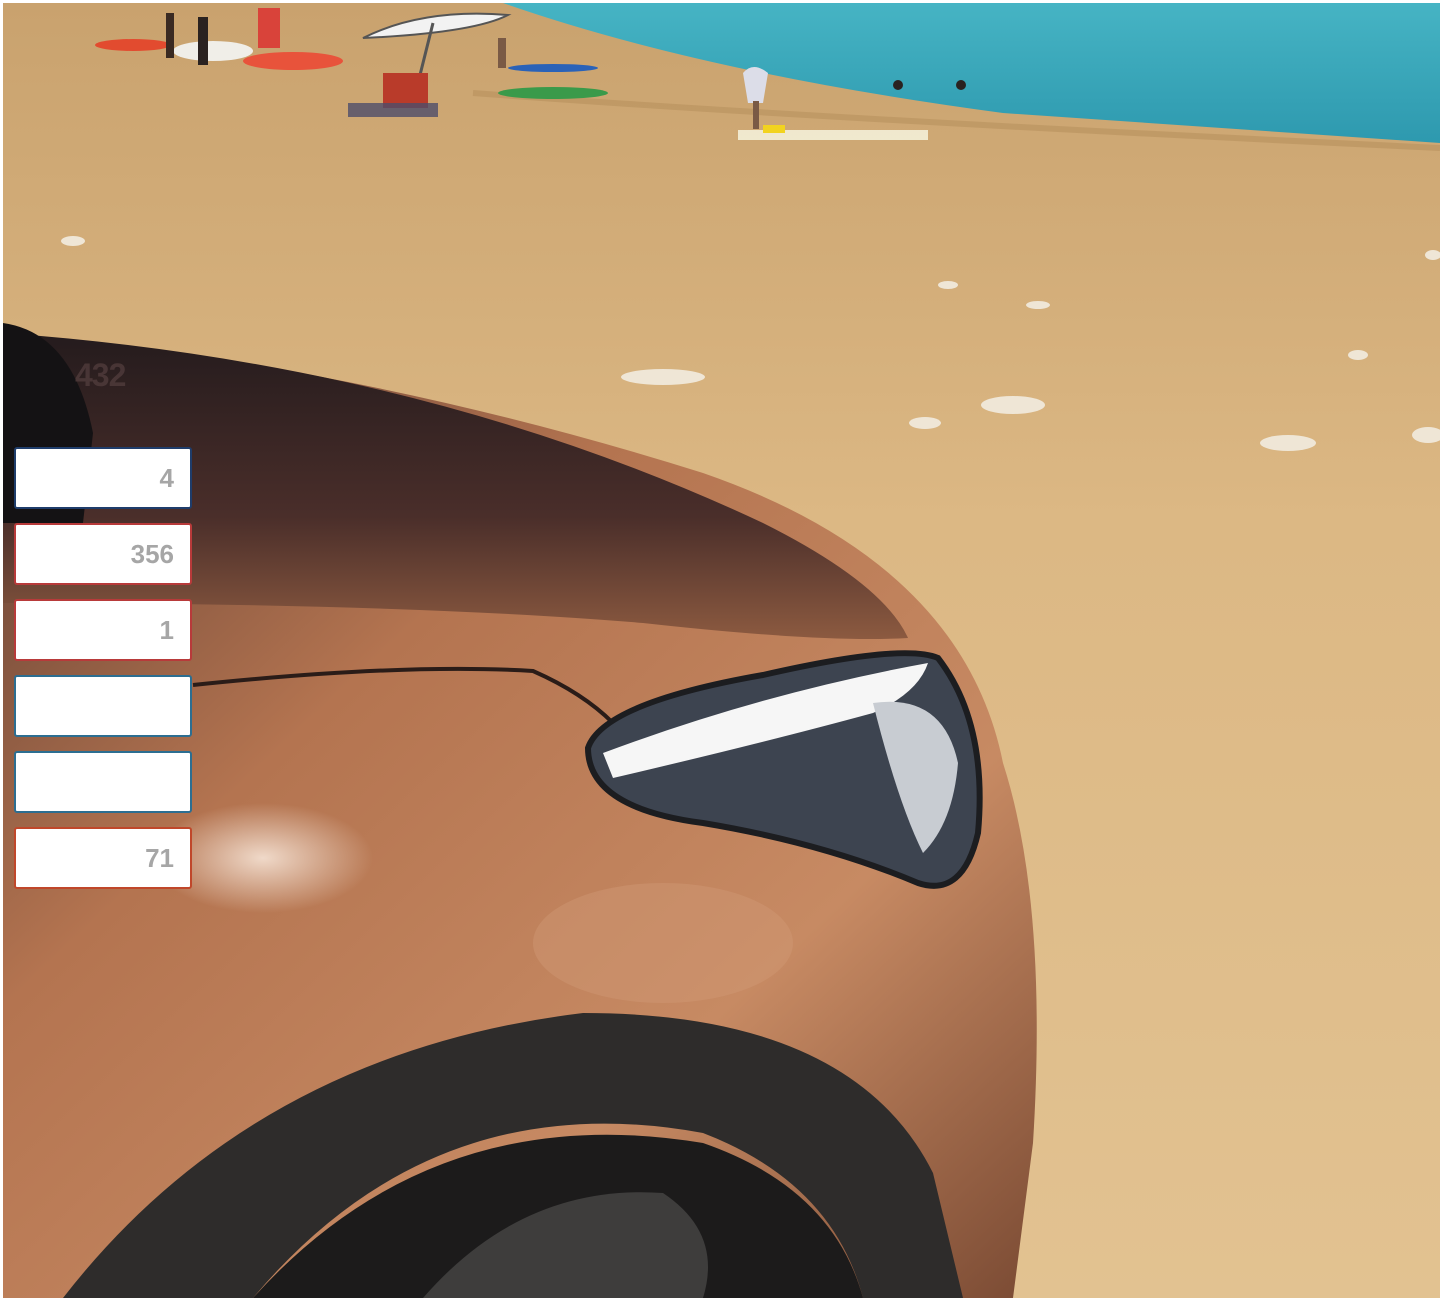 This screenshot has width=1450, height=1298. What do you see at coordinates (103, 554) in the screenshot?
I see `number-field-2: 356` at bounding box center [103, 554].